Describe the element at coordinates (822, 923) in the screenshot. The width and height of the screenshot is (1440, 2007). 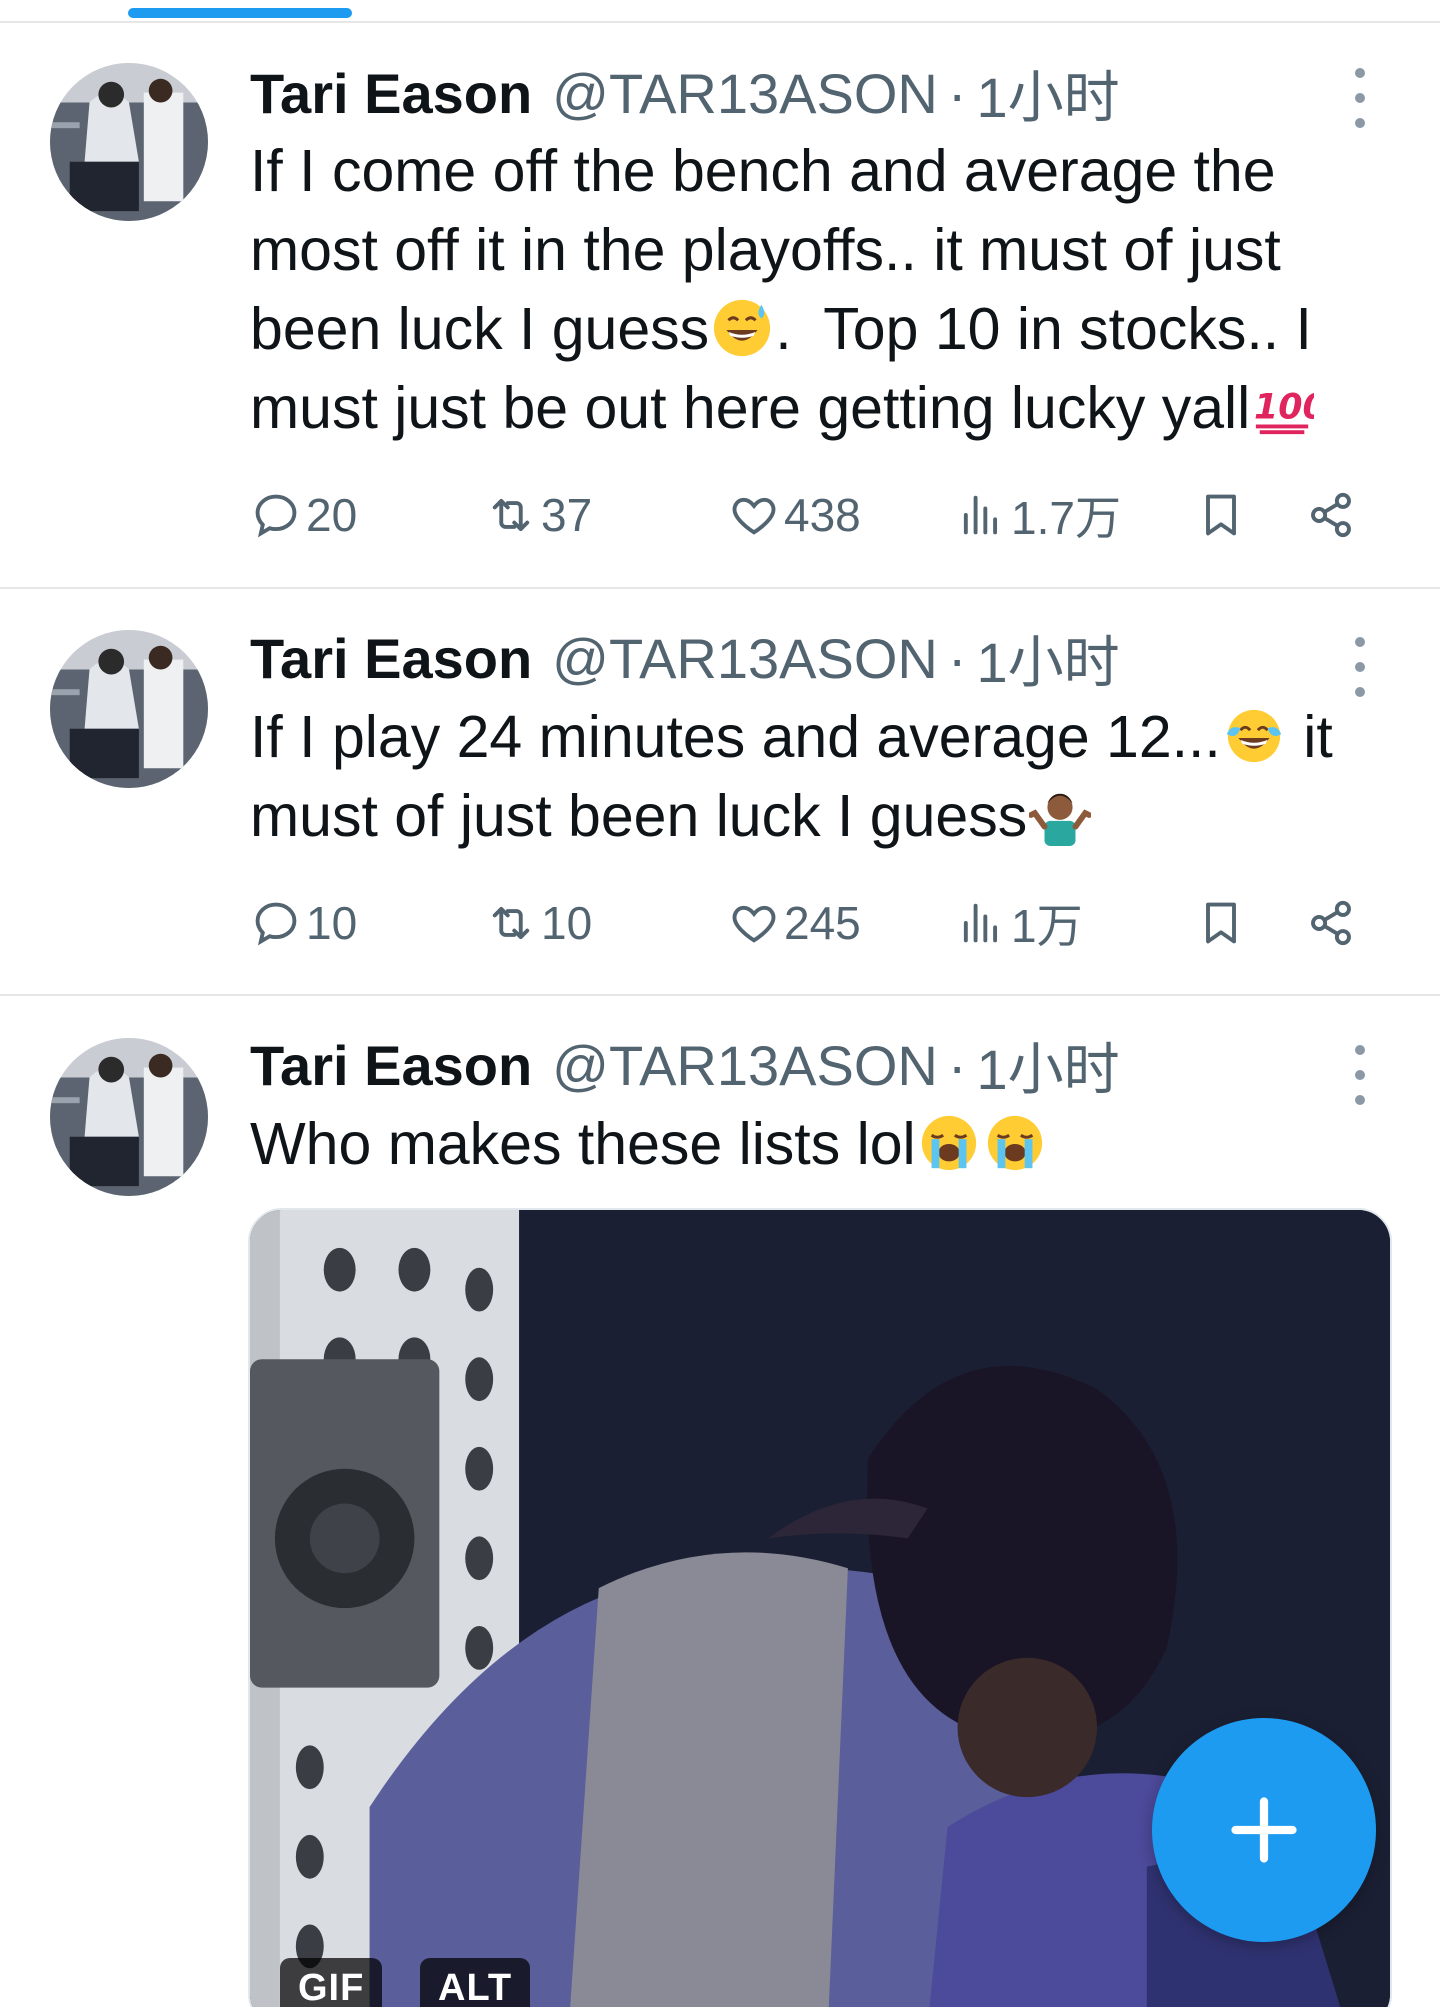
I see `like-count: 245` at that location.